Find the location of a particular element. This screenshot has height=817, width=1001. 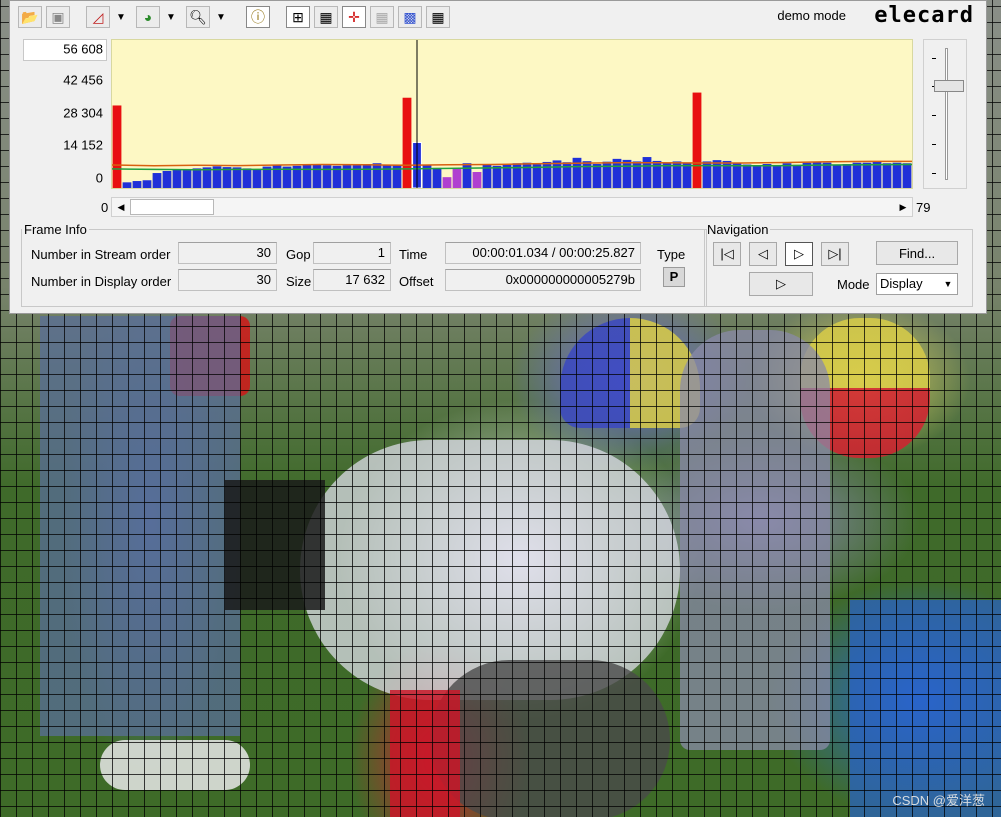

display-order-field: 30 is located at coordinates (227, 280).